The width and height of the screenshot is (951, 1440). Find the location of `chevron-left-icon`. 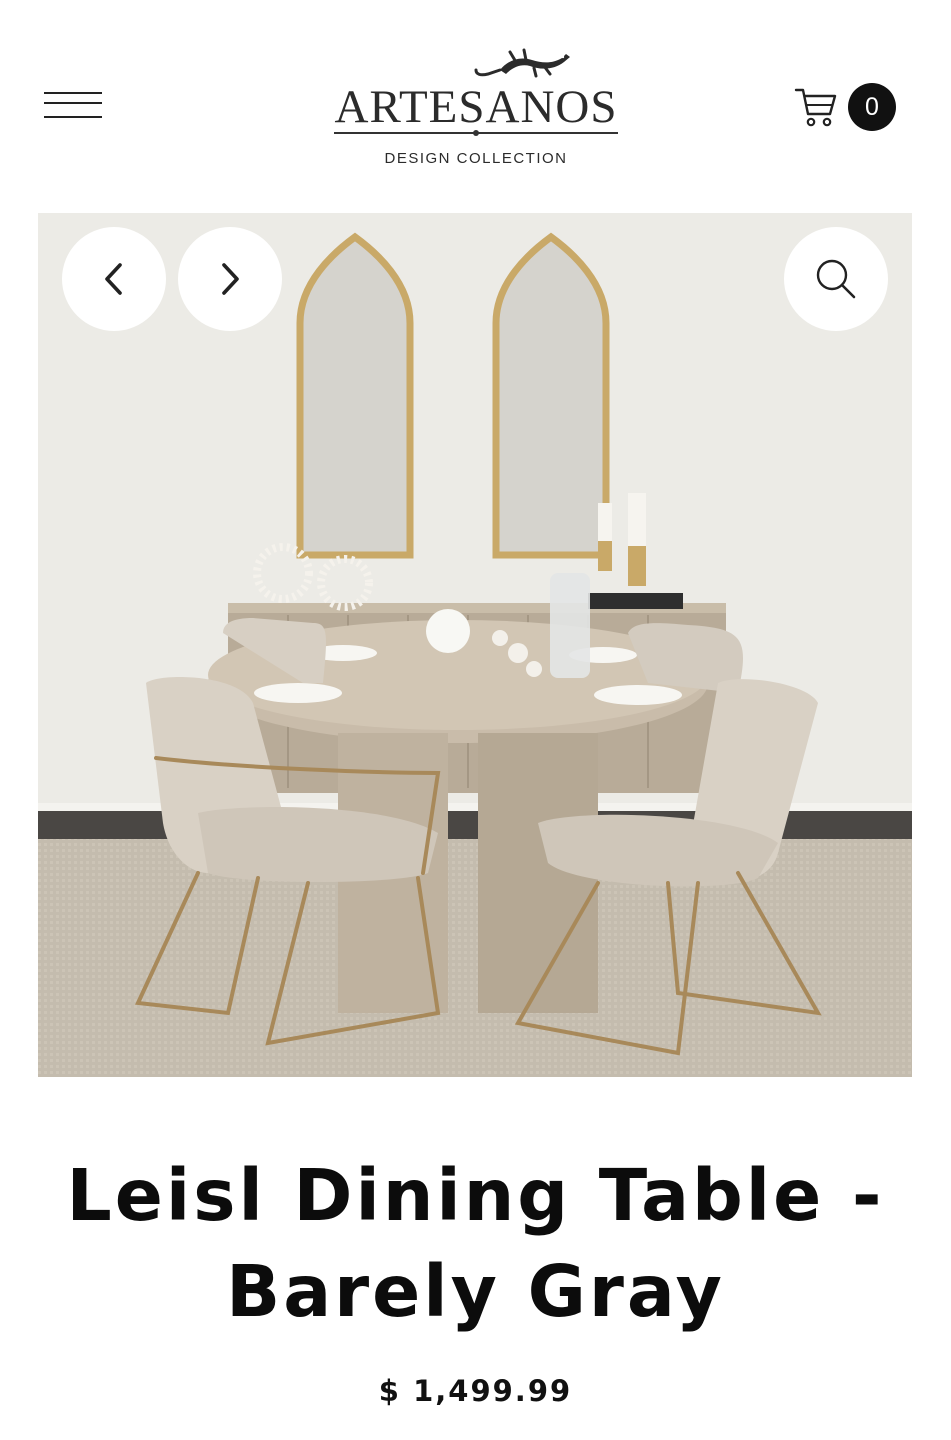

chevron-left-icon is located at coordinates (113, 279).